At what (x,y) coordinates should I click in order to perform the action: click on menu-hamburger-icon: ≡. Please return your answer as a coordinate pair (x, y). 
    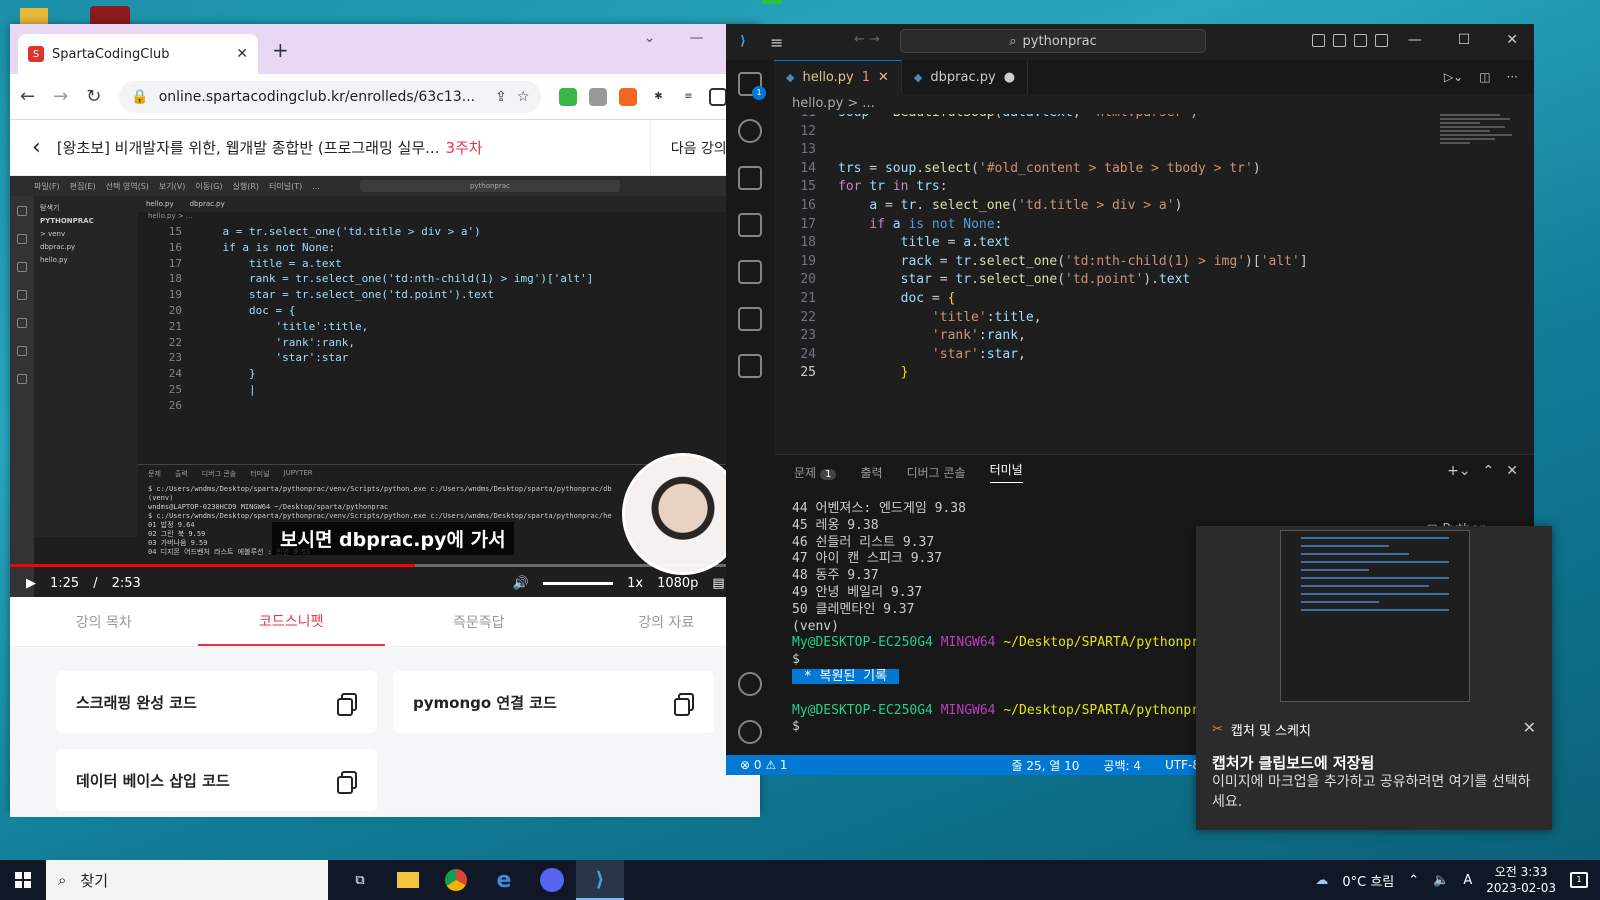
    Looking at the image, I should click on (776, 42).